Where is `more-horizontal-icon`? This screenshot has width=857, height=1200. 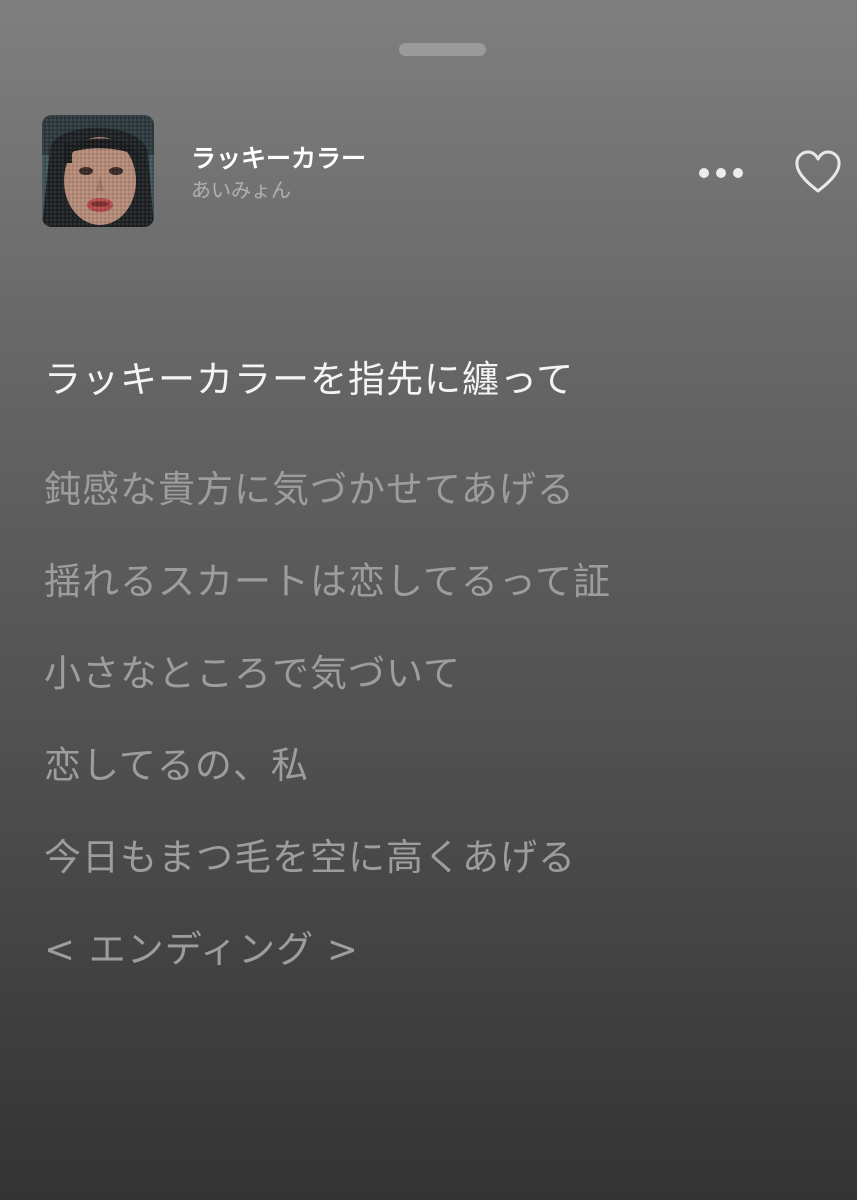 more-horizontal-icon is located at coordinates (704, 173).